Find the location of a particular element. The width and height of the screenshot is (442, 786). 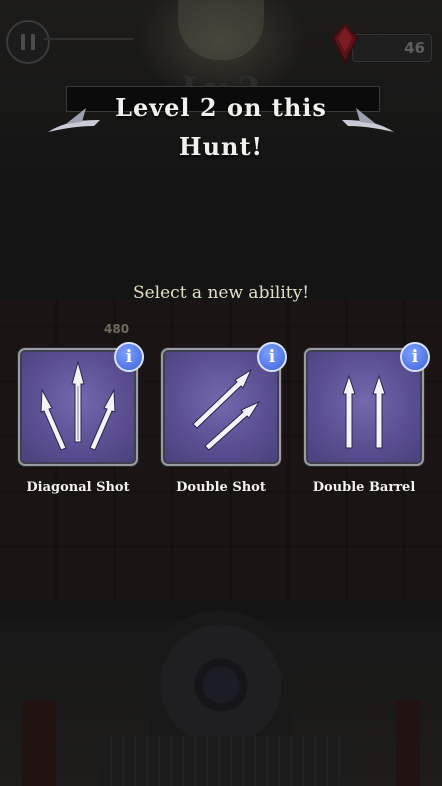

red-gem-icon is located at coordinates (345, 43).